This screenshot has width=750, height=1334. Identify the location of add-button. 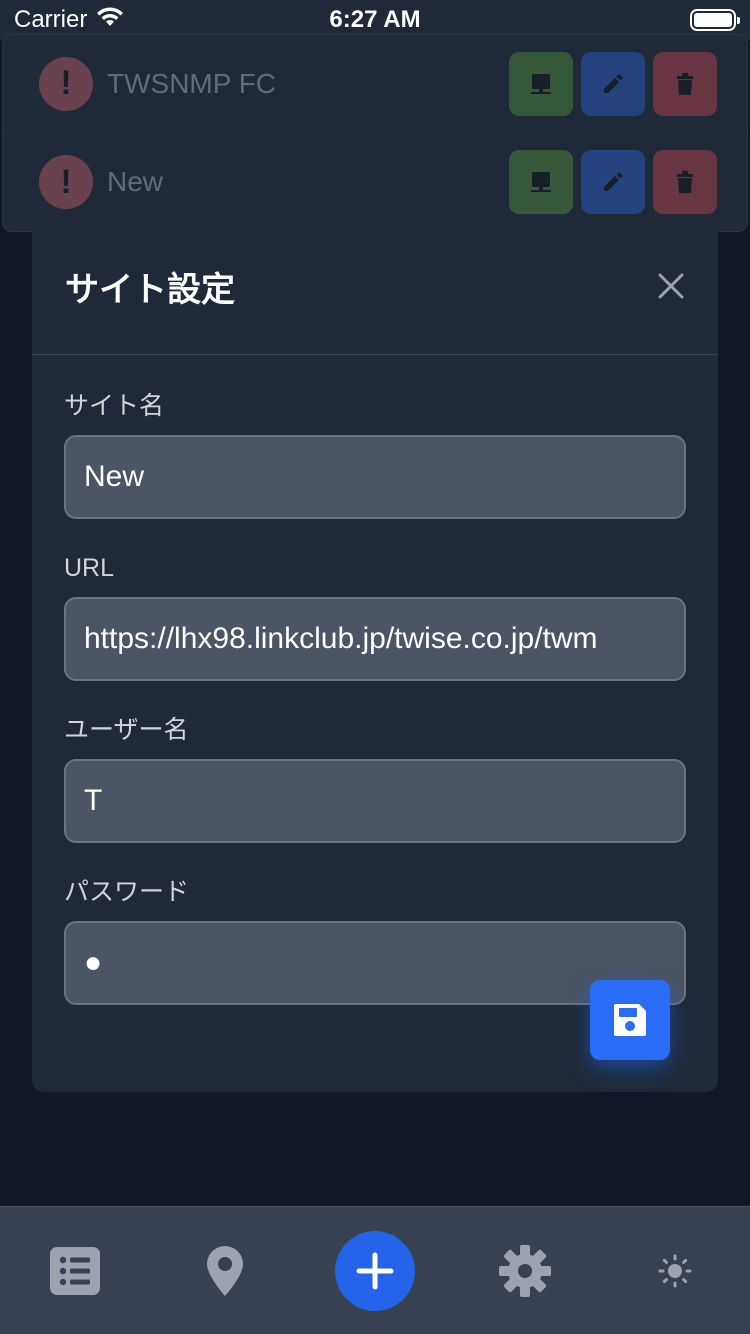
(375, 1270).